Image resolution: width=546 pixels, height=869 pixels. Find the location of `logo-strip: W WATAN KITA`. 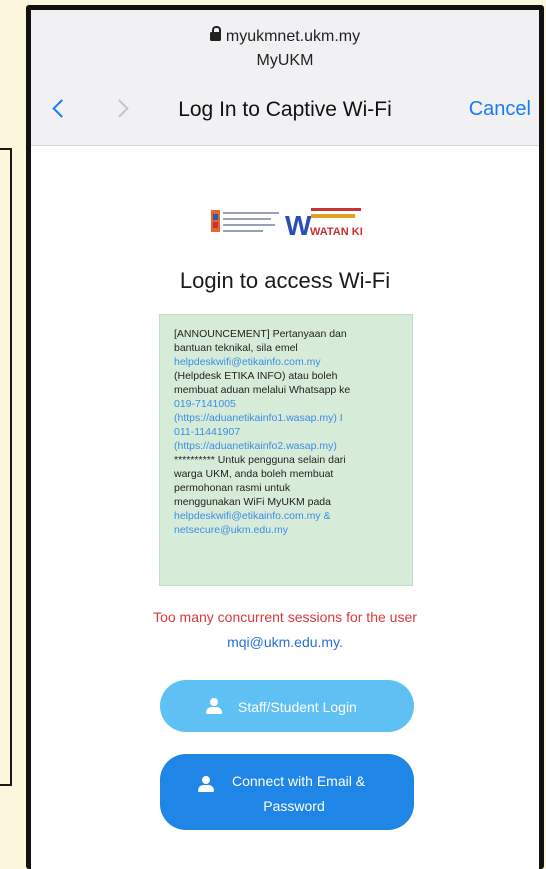

logo-strip: W WATAN KITA is located at coordinates (287, 222).